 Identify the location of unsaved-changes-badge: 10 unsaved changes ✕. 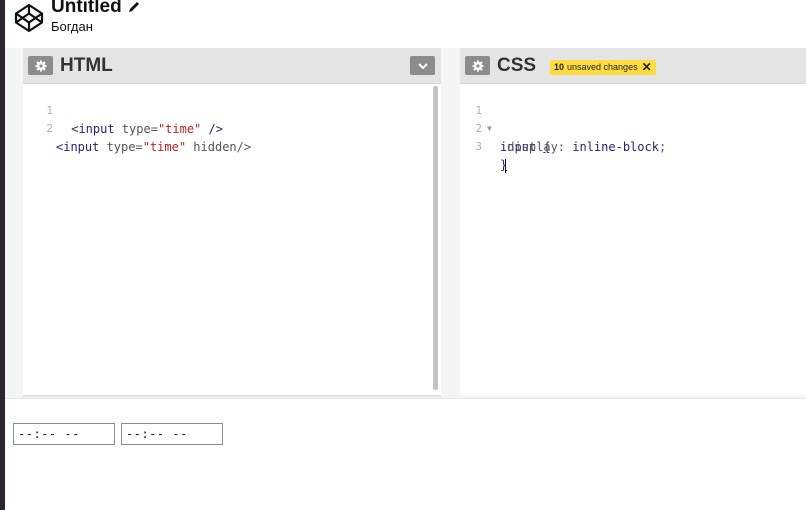
(603, 67).